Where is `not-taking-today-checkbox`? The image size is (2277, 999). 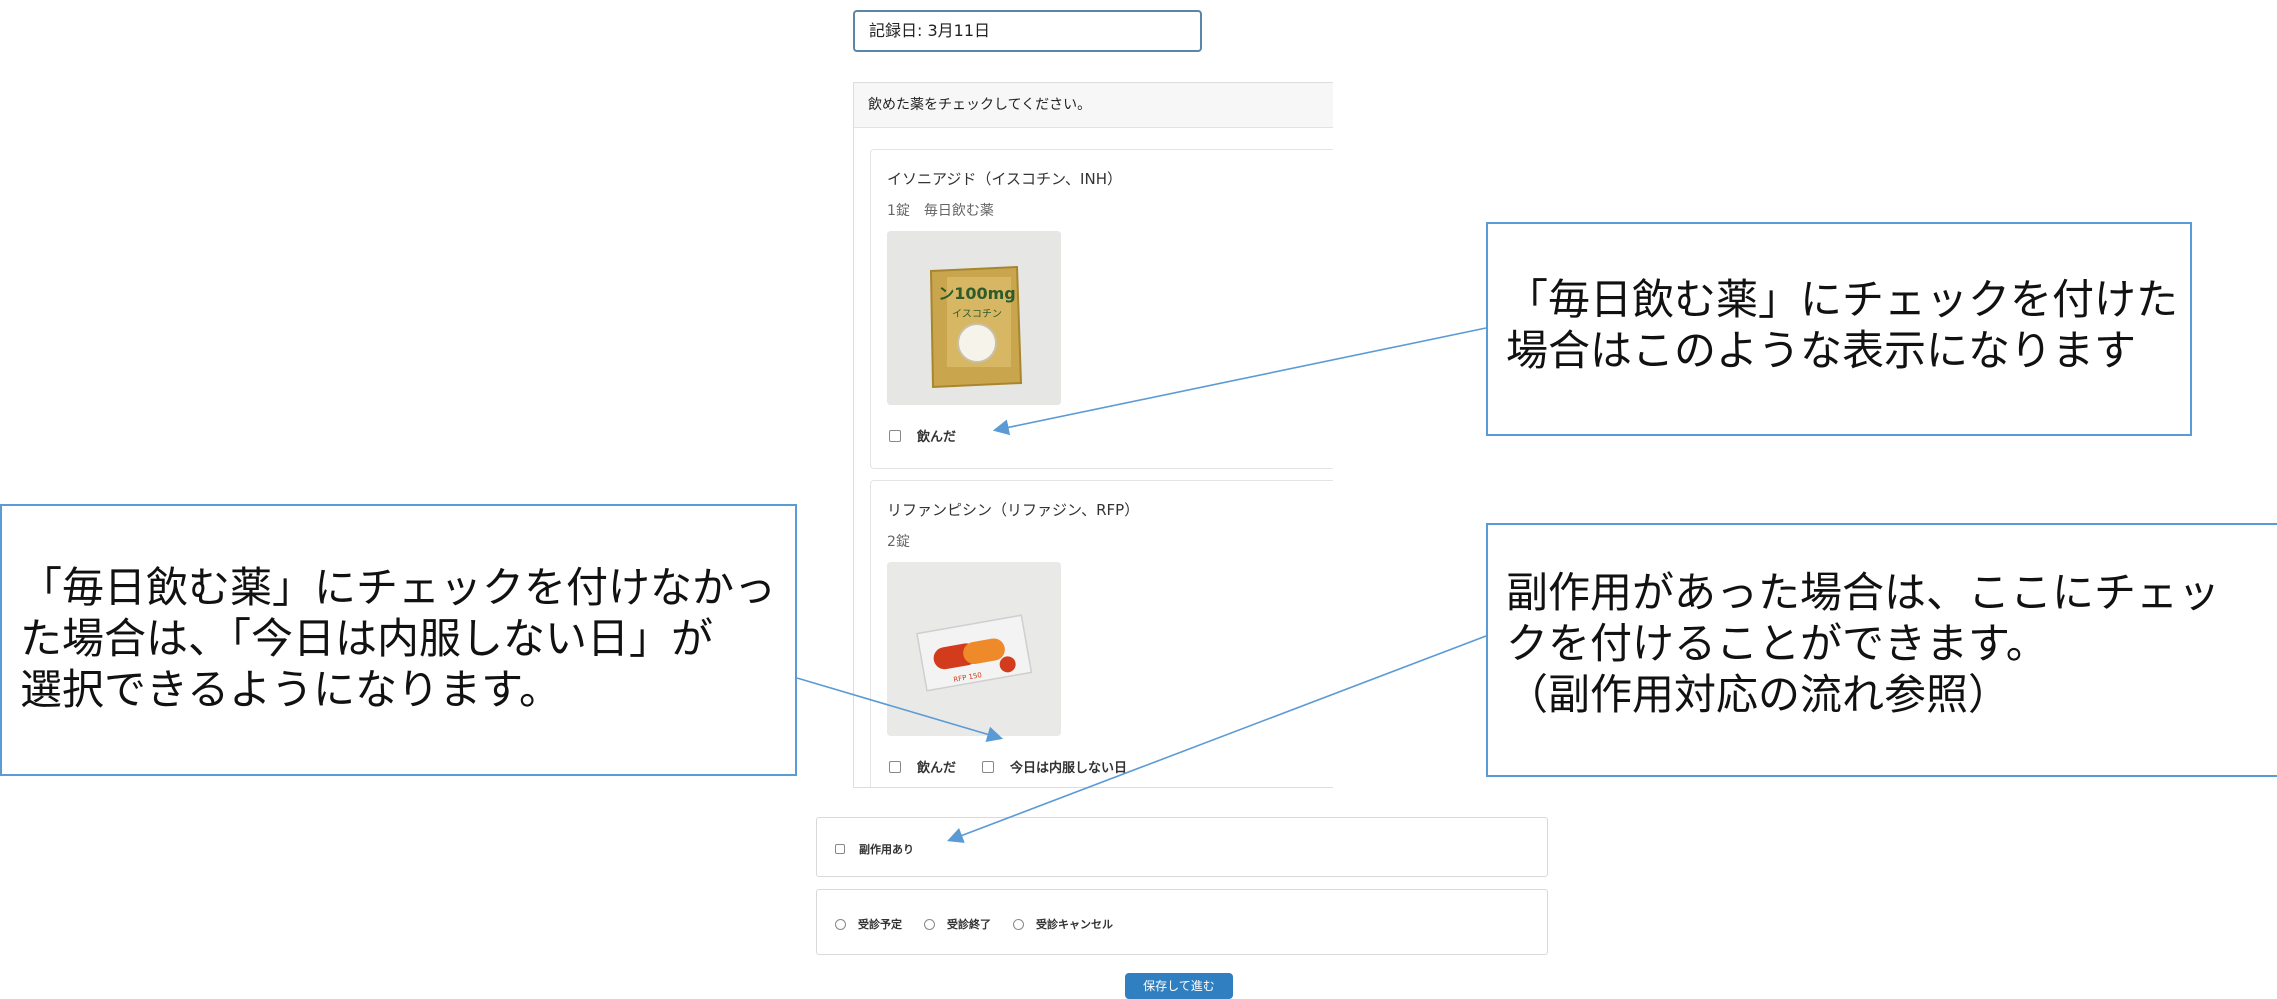
not-taking-today-checkbox is located at coordinates (988, 766).